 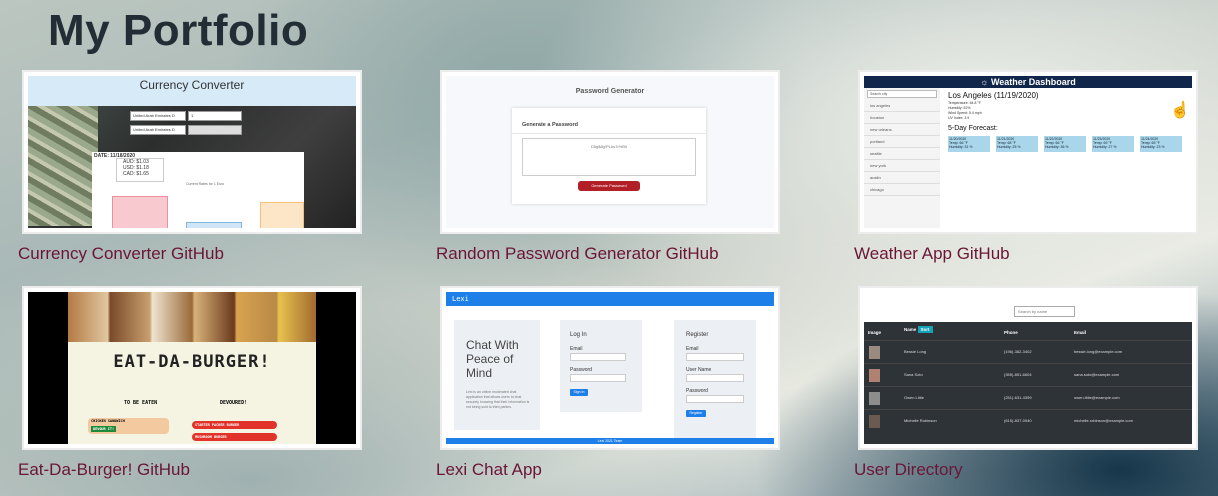 What do you see at coordinates (190, 470) in the screenshot?
I see `project-link-eat-da-burger: Eat-Da-Burger! GitHub` at bounding box center [190, 470].